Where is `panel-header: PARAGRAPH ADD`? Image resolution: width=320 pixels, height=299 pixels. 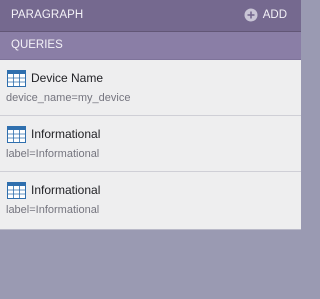 panel-header: PARAGRAPH ADD is located at coordinates (150, 16).